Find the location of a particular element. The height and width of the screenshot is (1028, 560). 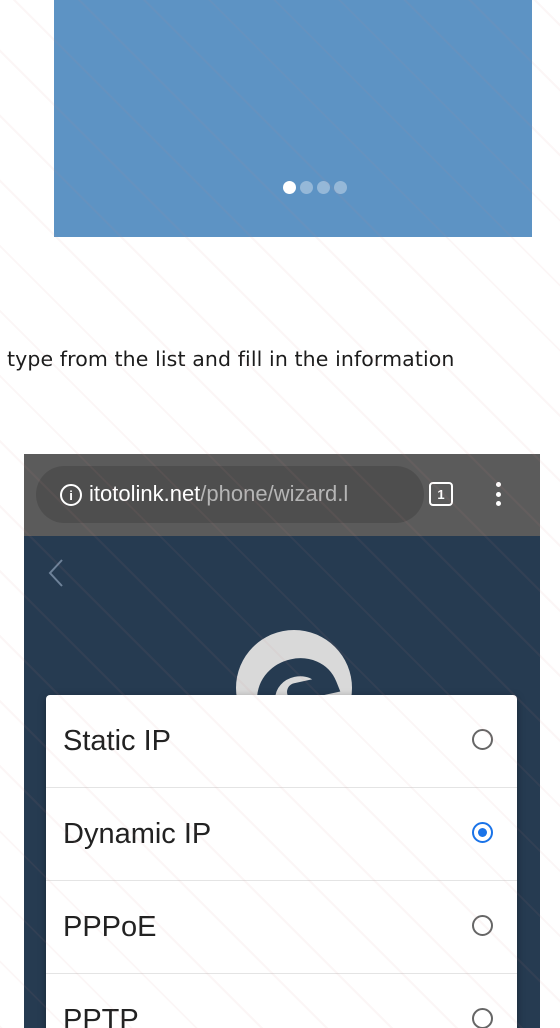

option-pppoe: PPPoE is located at coordinates (281, 927).